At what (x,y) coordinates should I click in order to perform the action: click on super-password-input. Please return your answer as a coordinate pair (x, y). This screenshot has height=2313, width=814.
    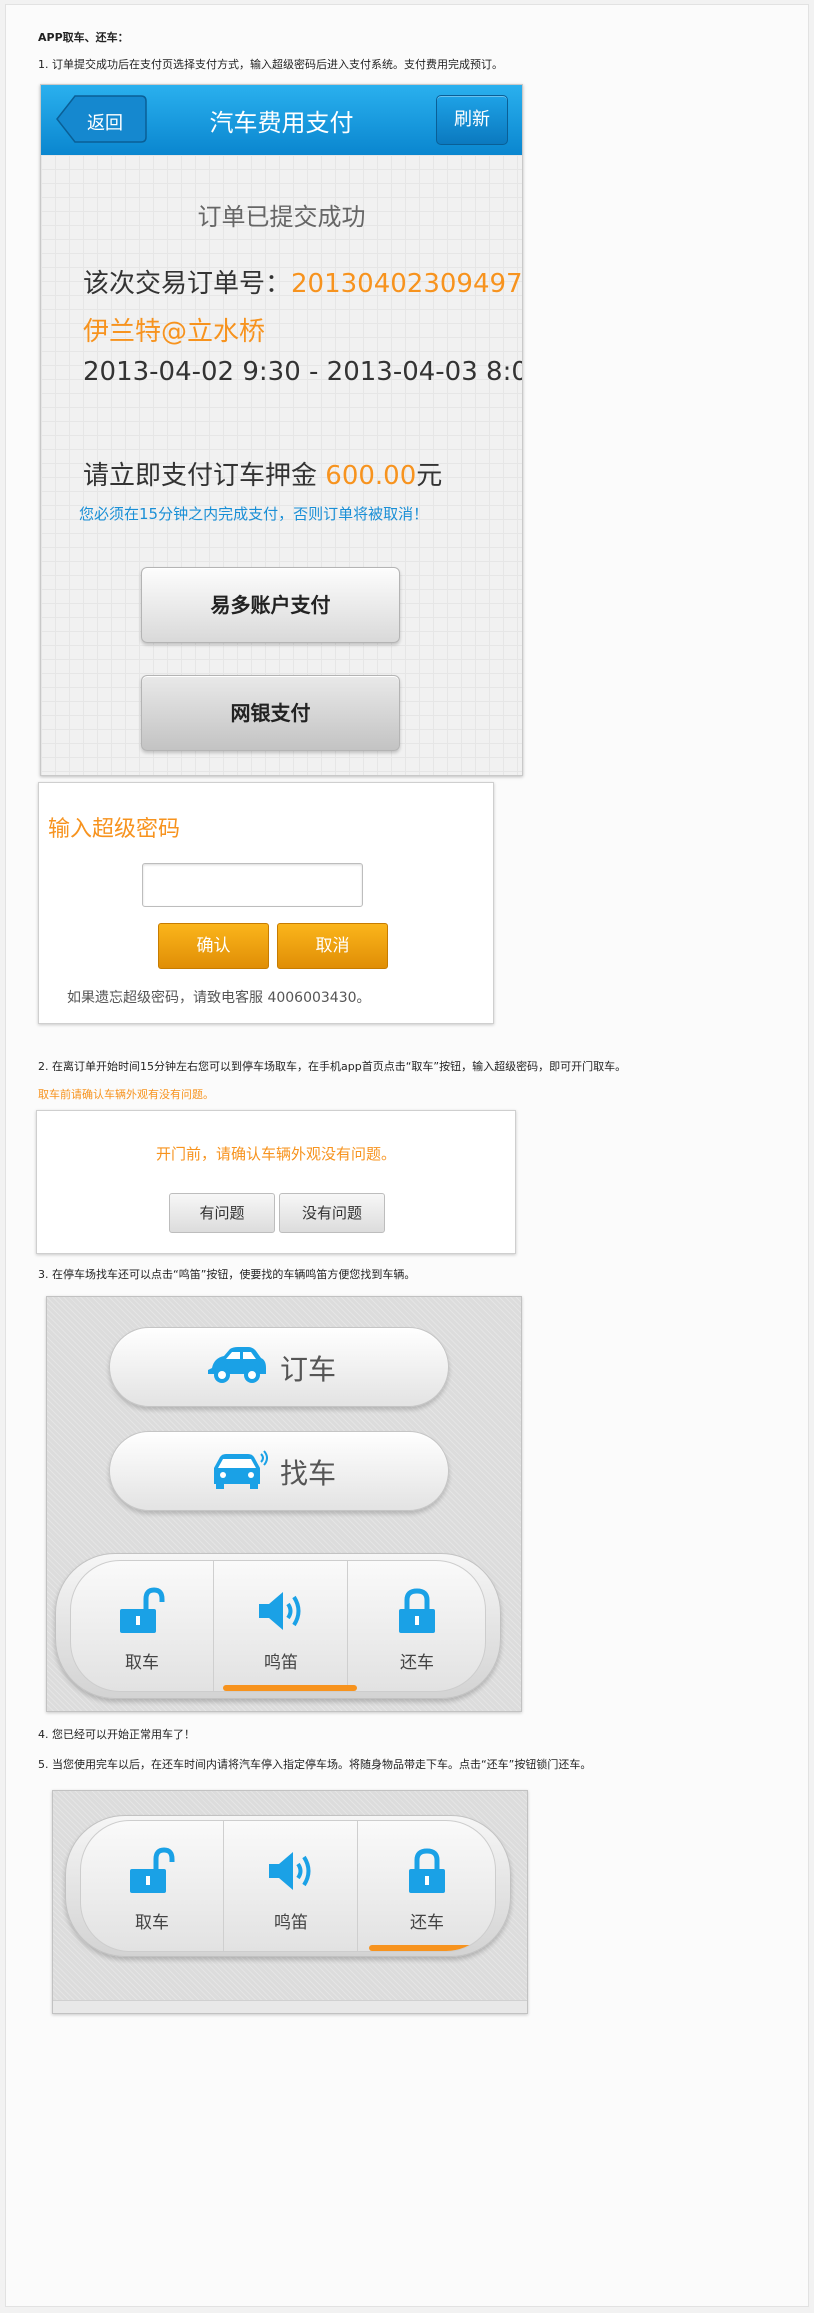
    Looking at the image, I should click on (252, 885).